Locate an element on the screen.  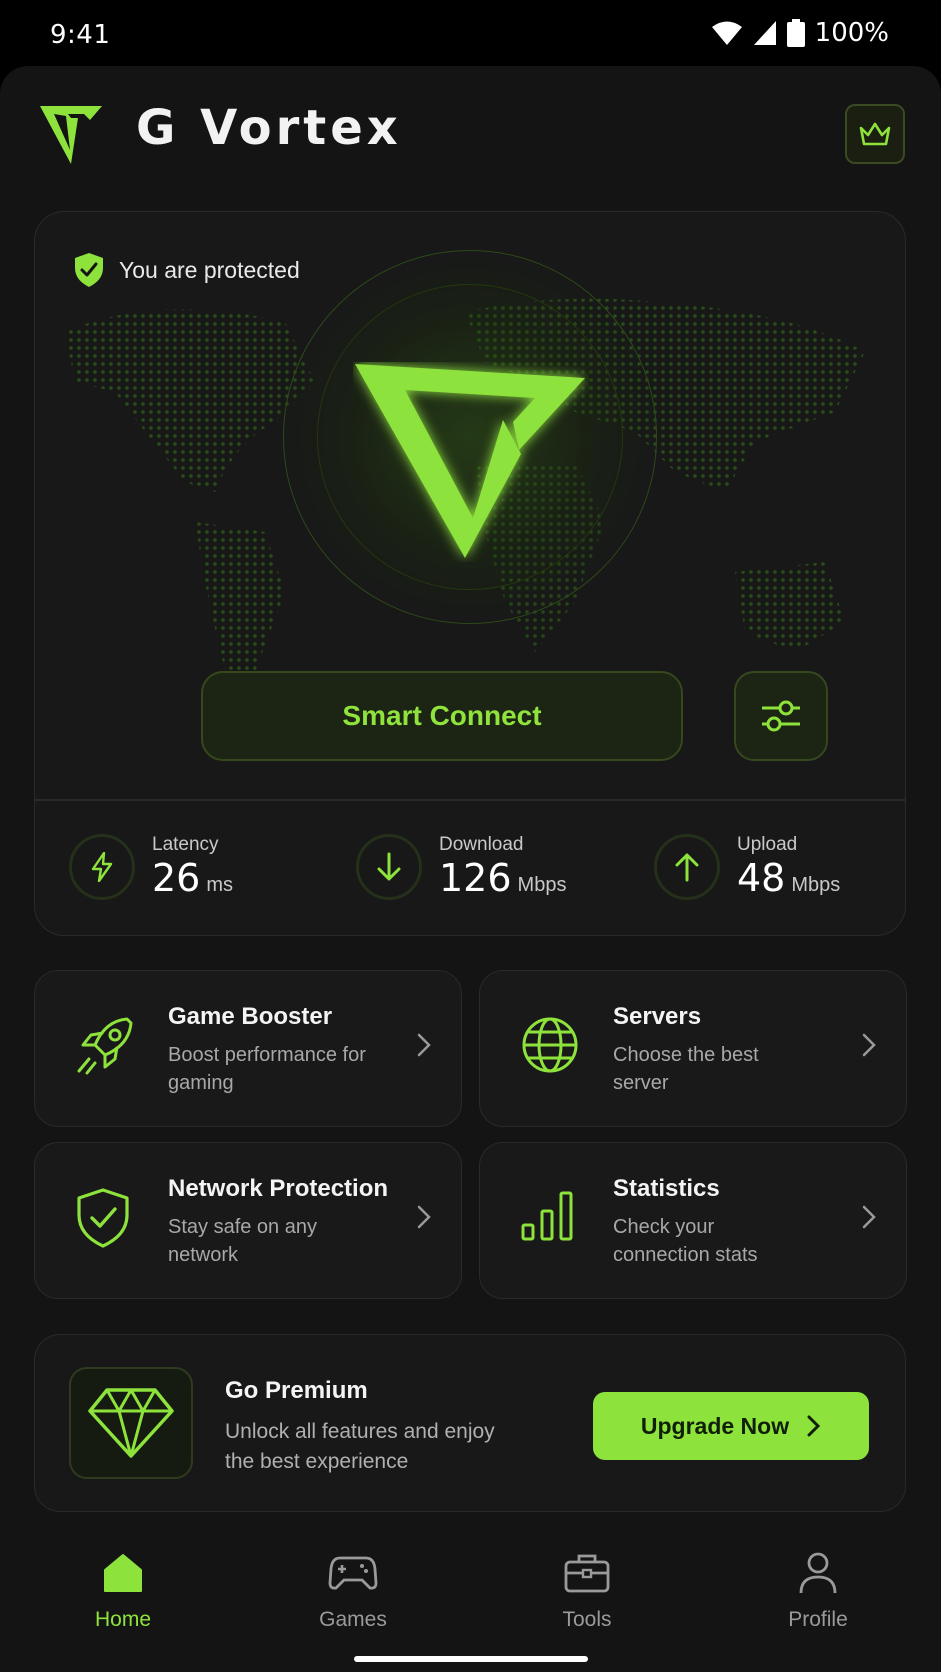
nav-home: Home is located at coordinates (123, 1590).